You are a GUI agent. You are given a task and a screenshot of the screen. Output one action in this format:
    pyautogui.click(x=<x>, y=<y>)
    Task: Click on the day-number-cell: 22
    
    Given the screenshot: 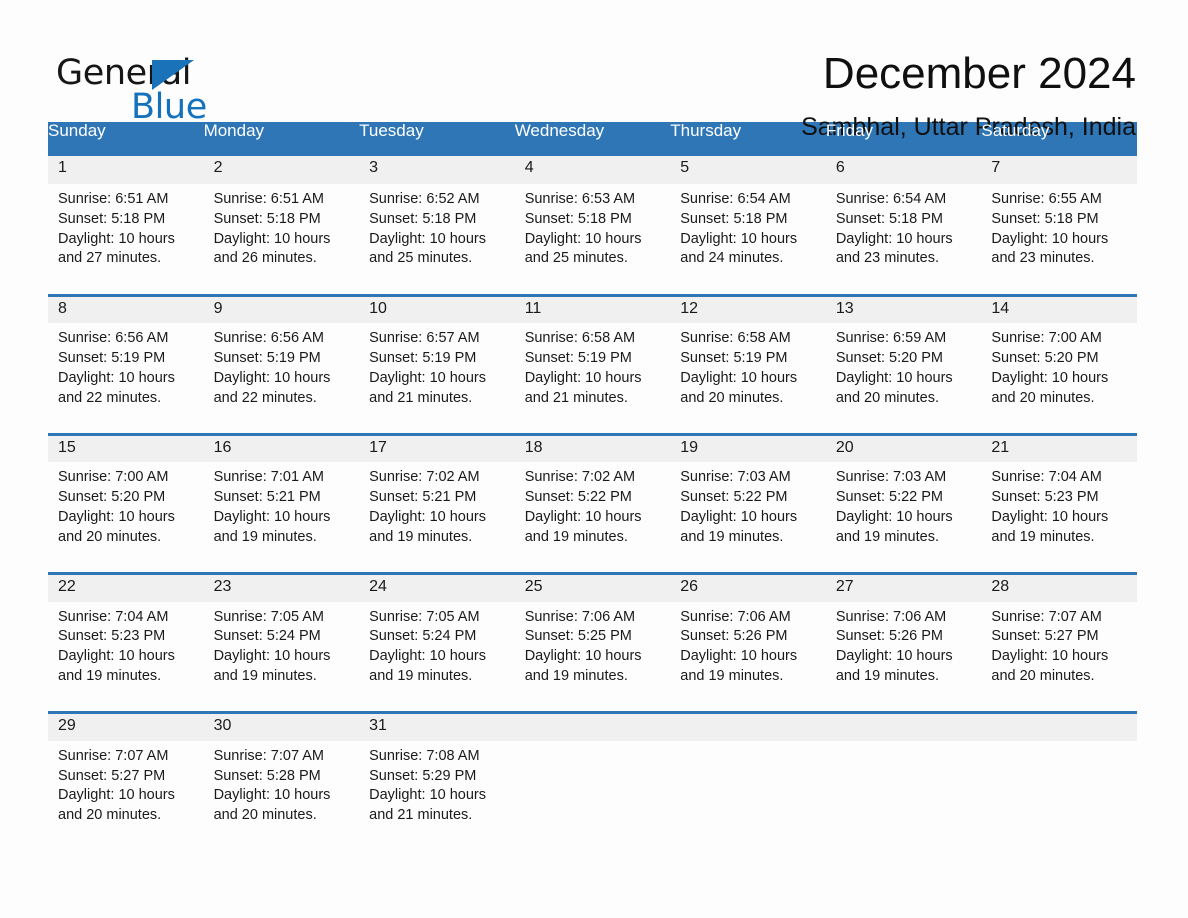 What is the action you would take?
    pyautogui.click(x=126, y=587)
    